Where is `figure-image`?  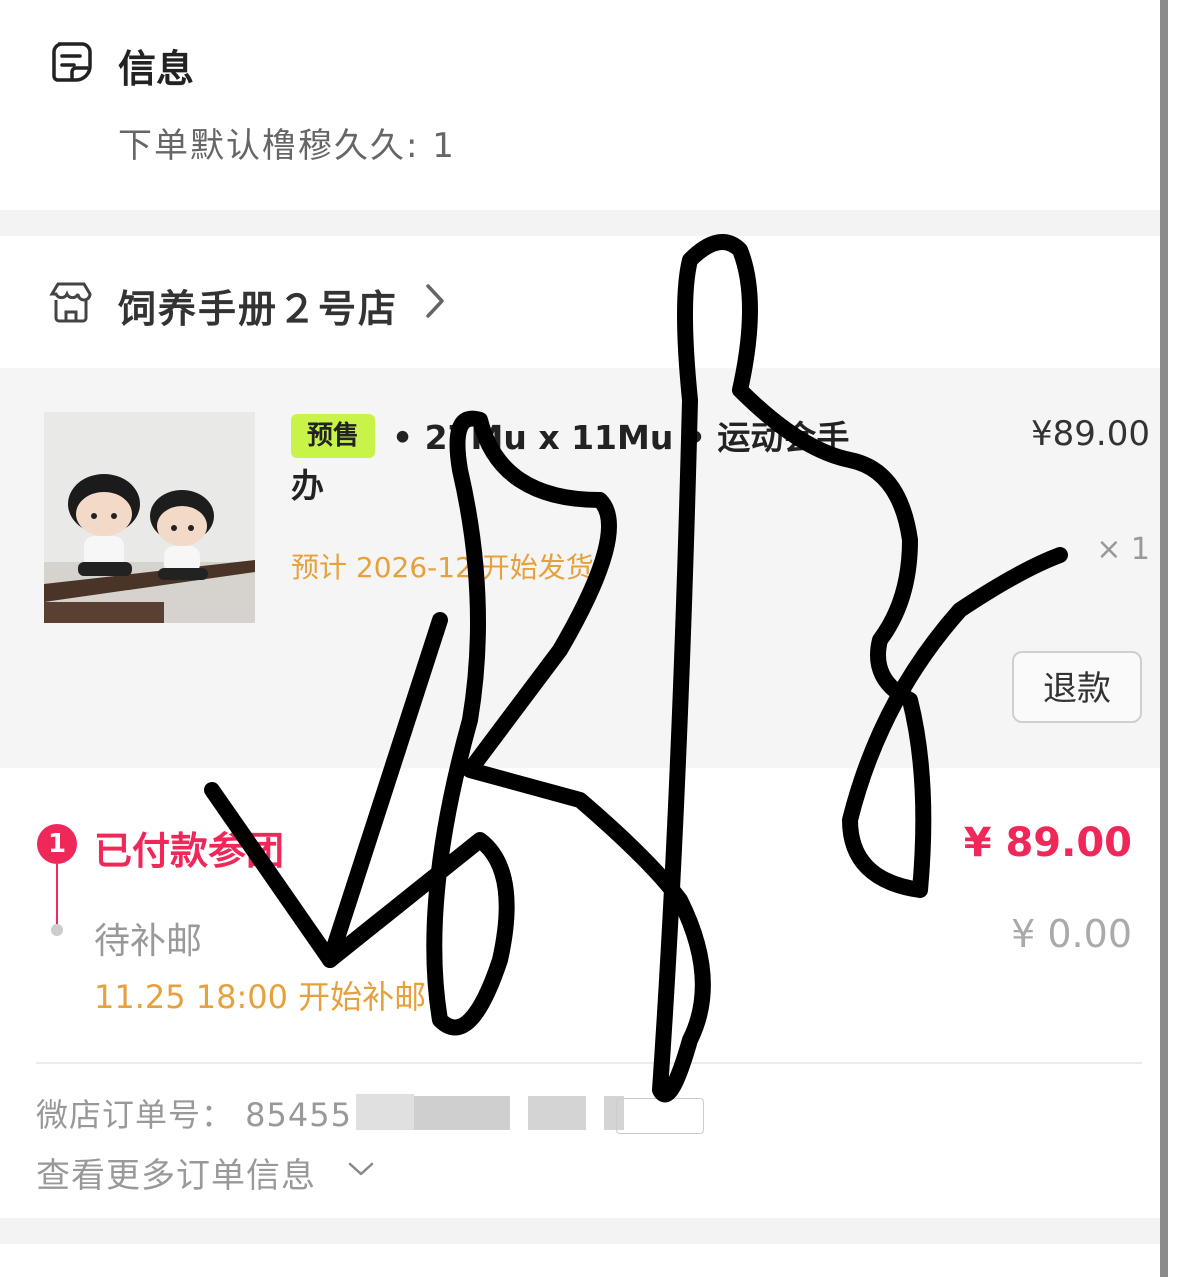
figure-image is located at coordinates (149, 517).